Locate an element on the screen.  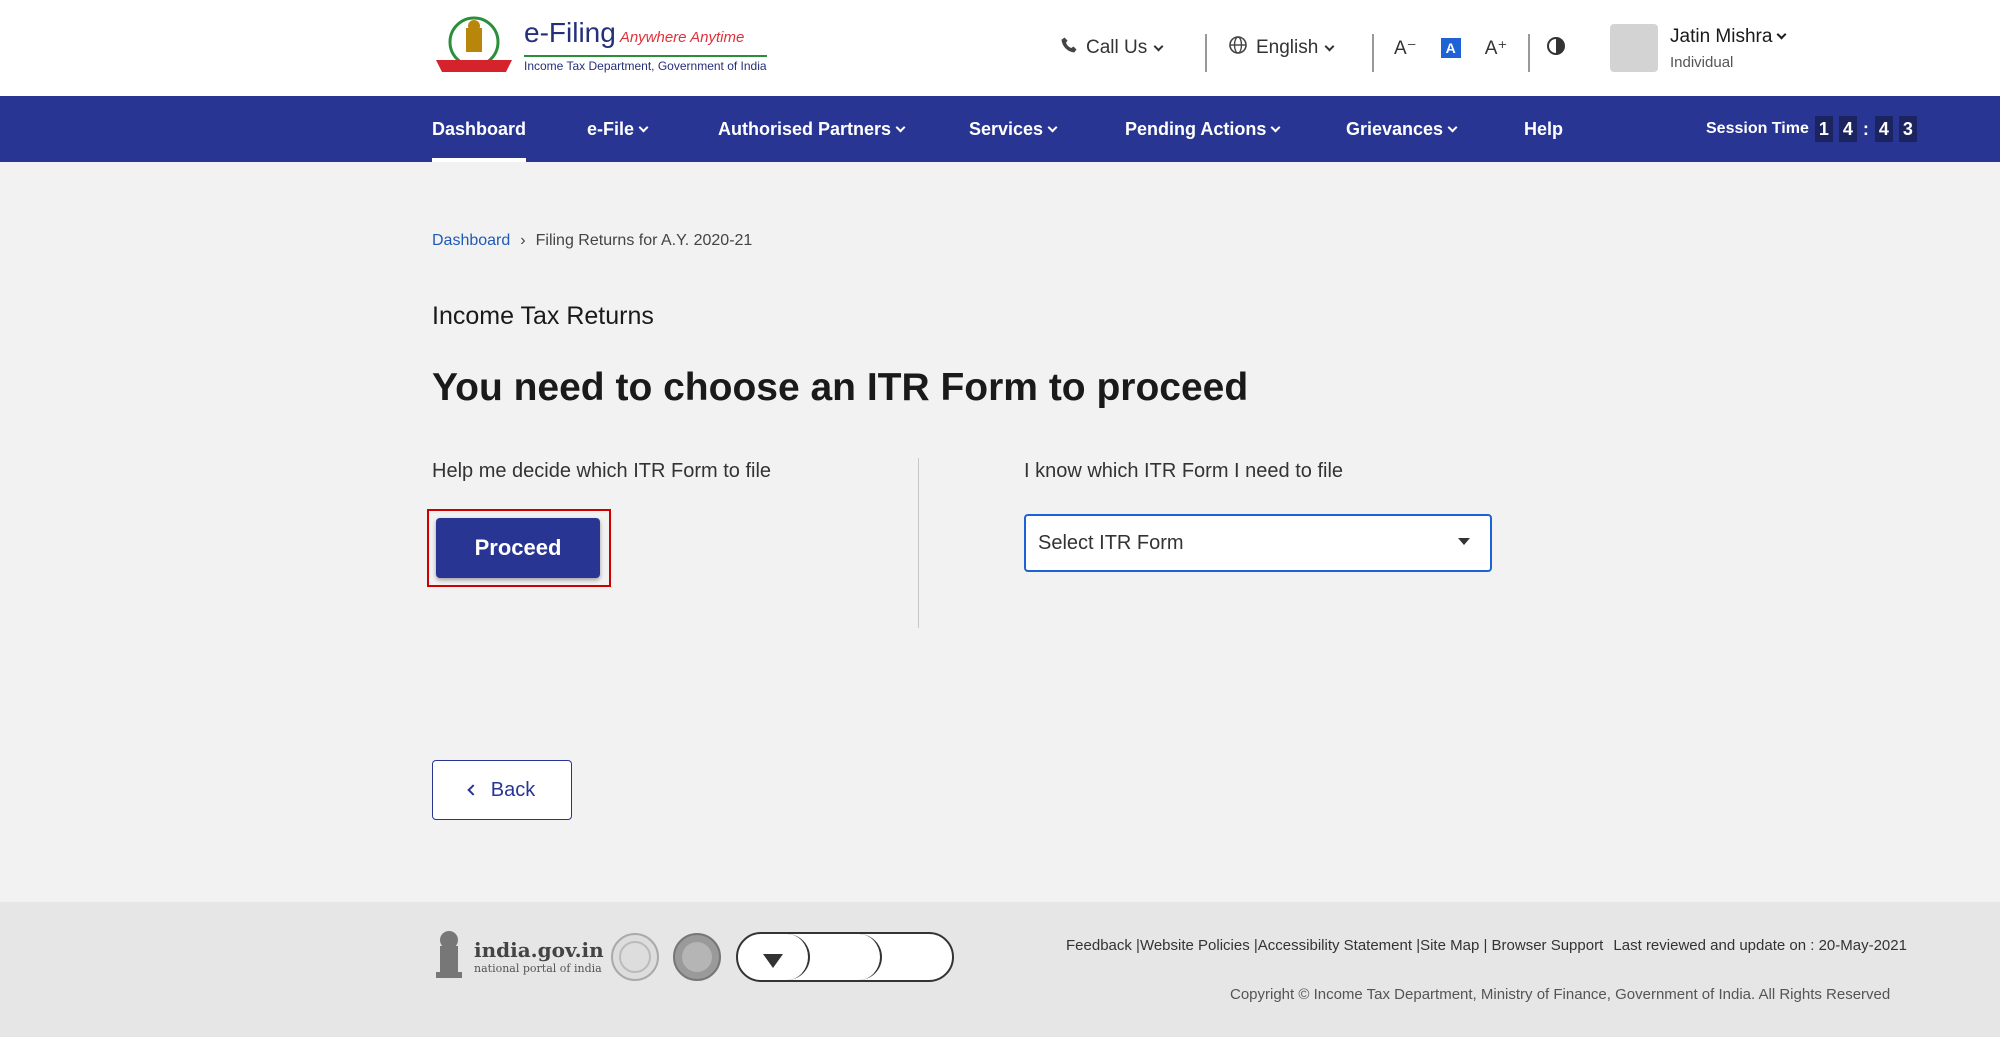
cqw-badge-icon is located at coordinates (635, 957).